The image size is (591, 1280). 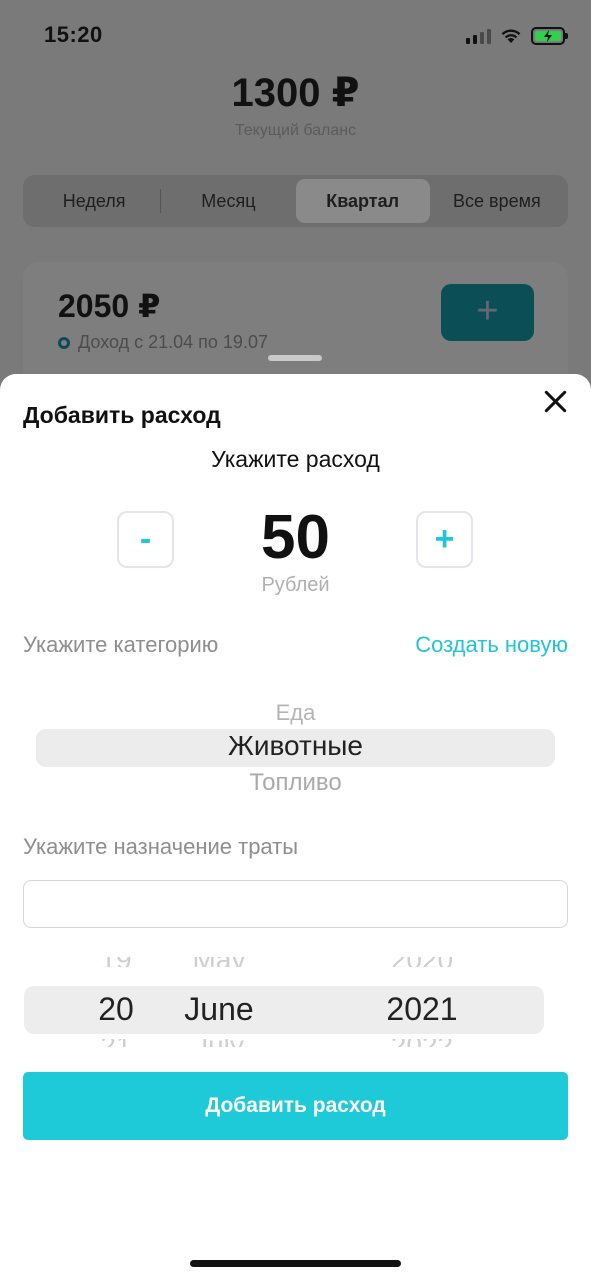 I want to click on status-icons, so click(x=517, y=36).